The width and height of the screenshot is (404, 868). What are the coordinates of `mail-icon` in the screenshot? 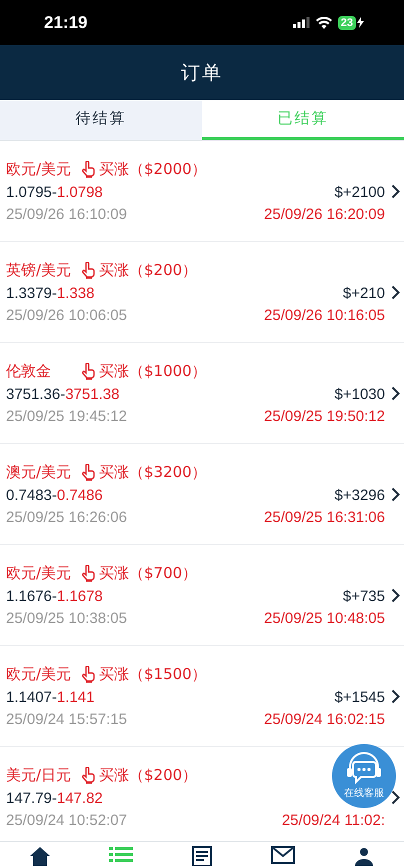 It's located at (282, 855).